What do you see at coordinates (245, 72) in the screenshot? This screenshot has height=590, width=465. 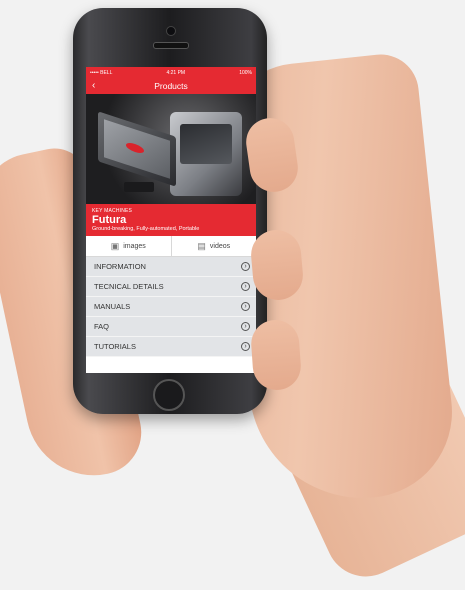 I see `battery-label: 100%` at bounding box center [245, 72].